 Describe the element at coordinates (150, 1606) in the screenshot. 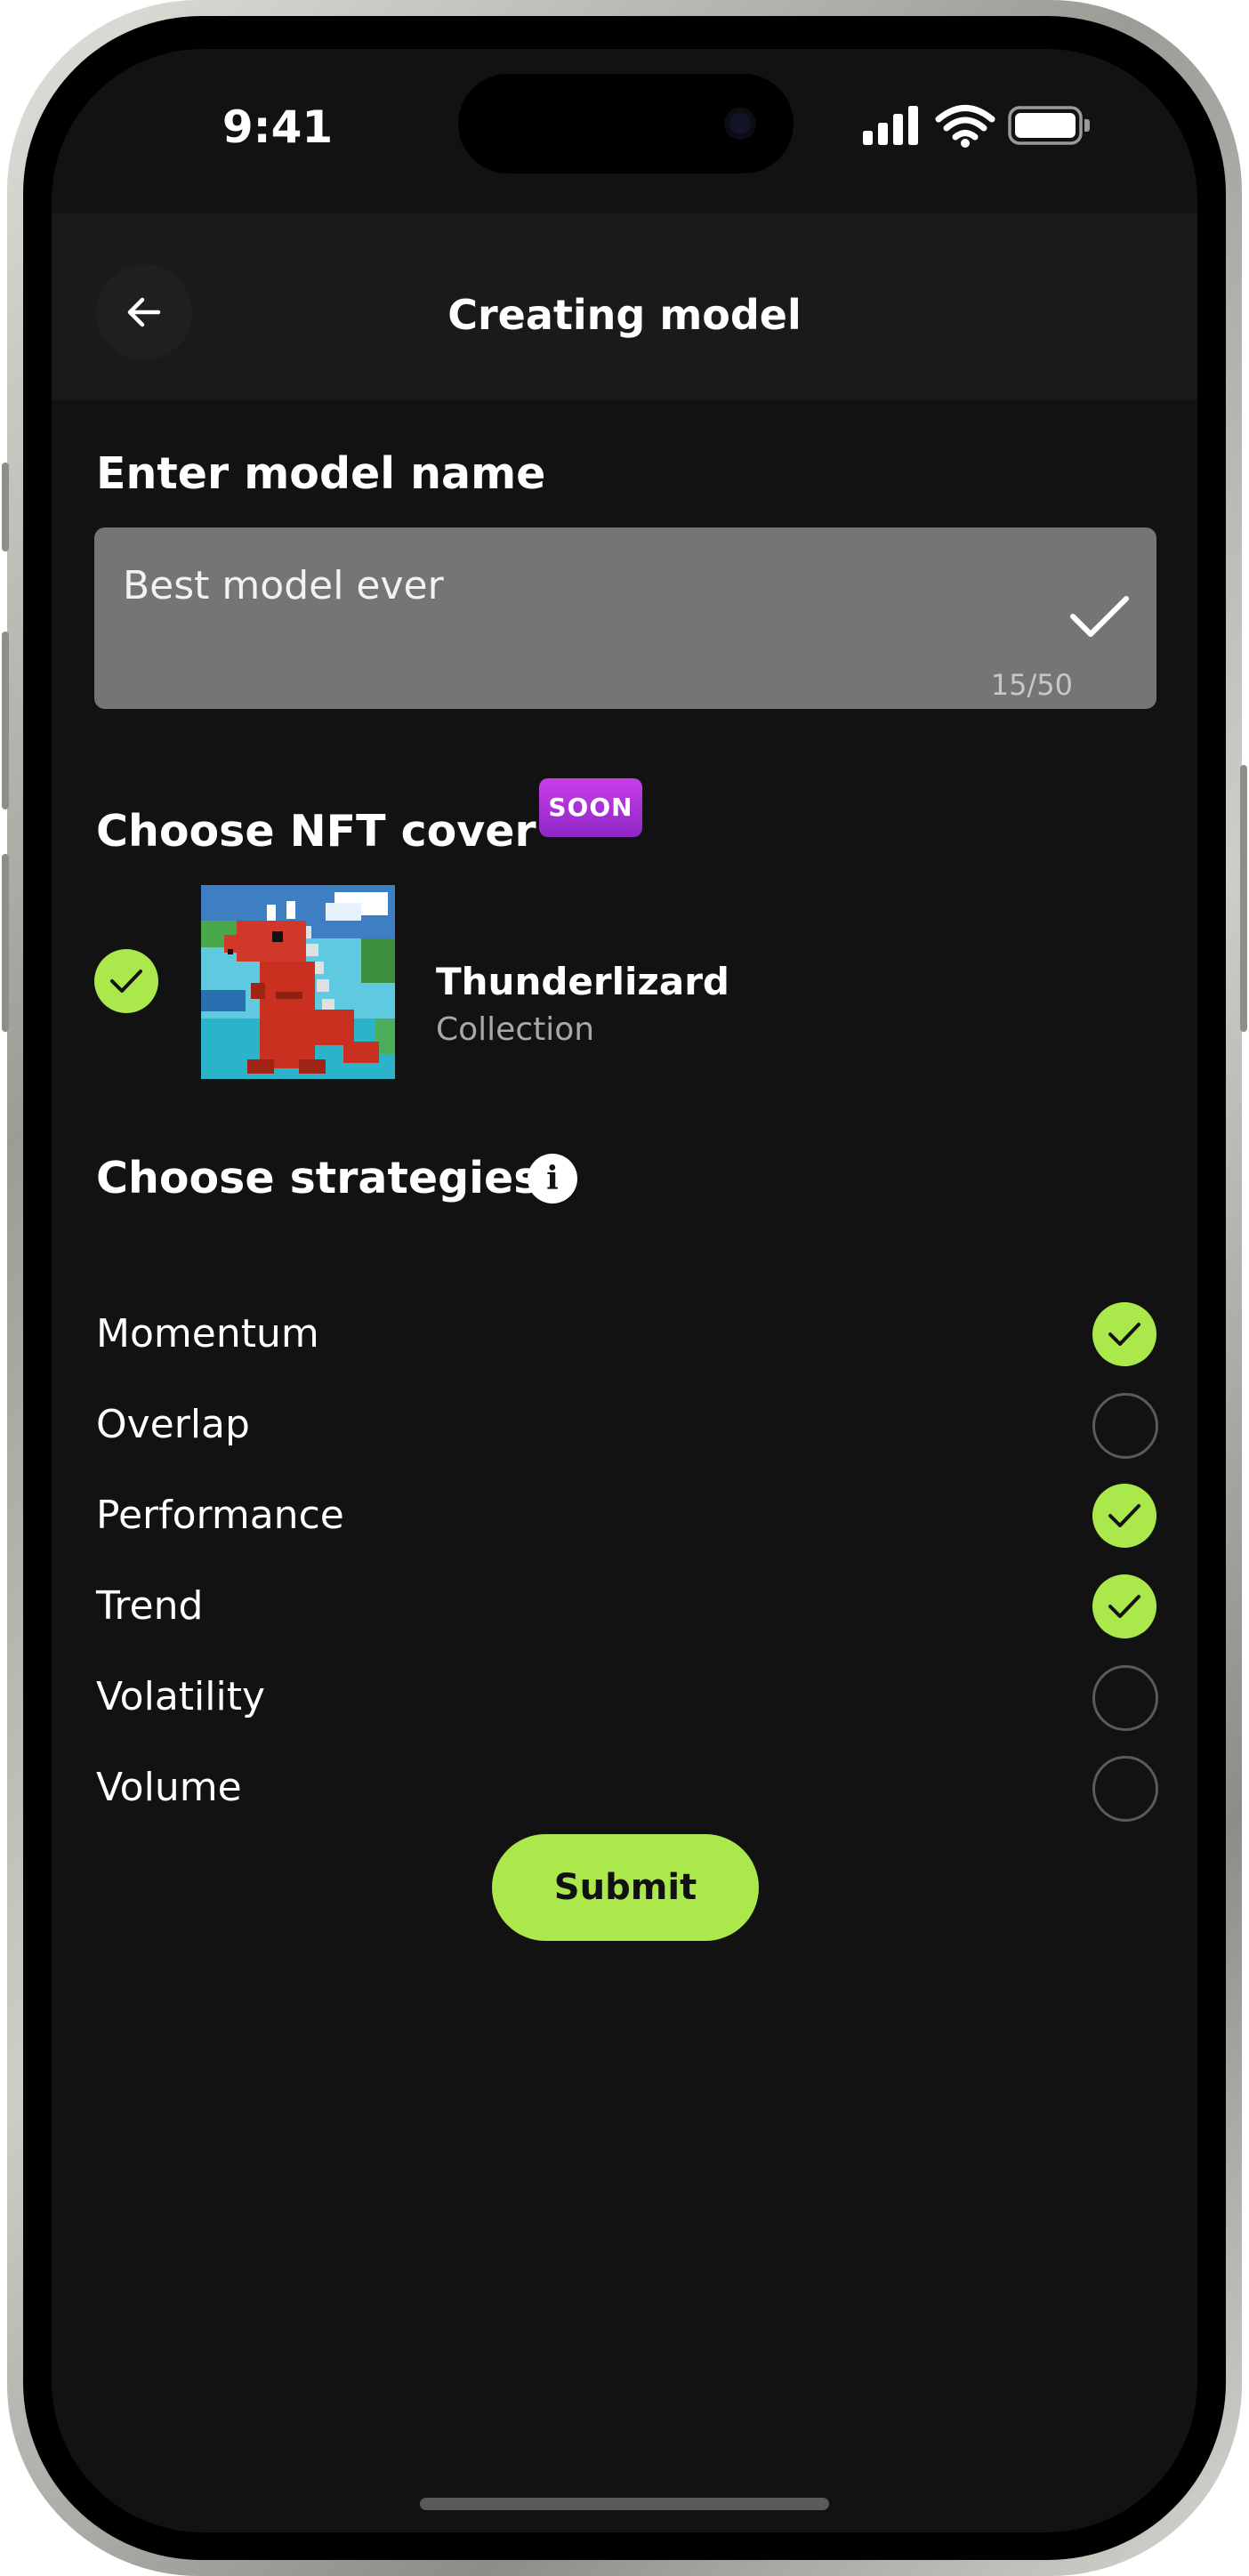

I see `strategy-label: Trend` at that location.